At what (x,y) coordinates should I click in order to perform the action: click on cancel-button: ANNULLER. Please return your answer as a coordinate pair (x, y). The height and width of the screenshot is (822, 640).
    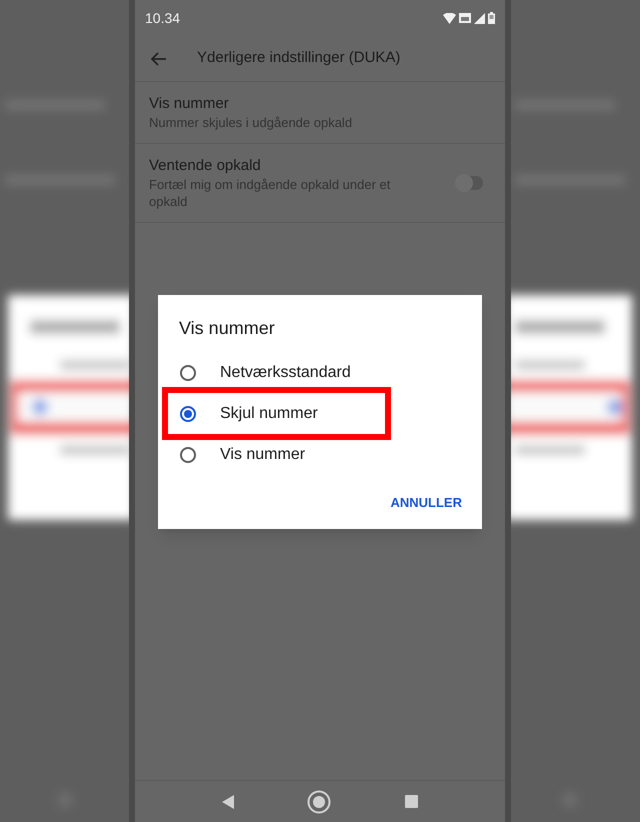
    Looking at the image, I should click on (426, 502).